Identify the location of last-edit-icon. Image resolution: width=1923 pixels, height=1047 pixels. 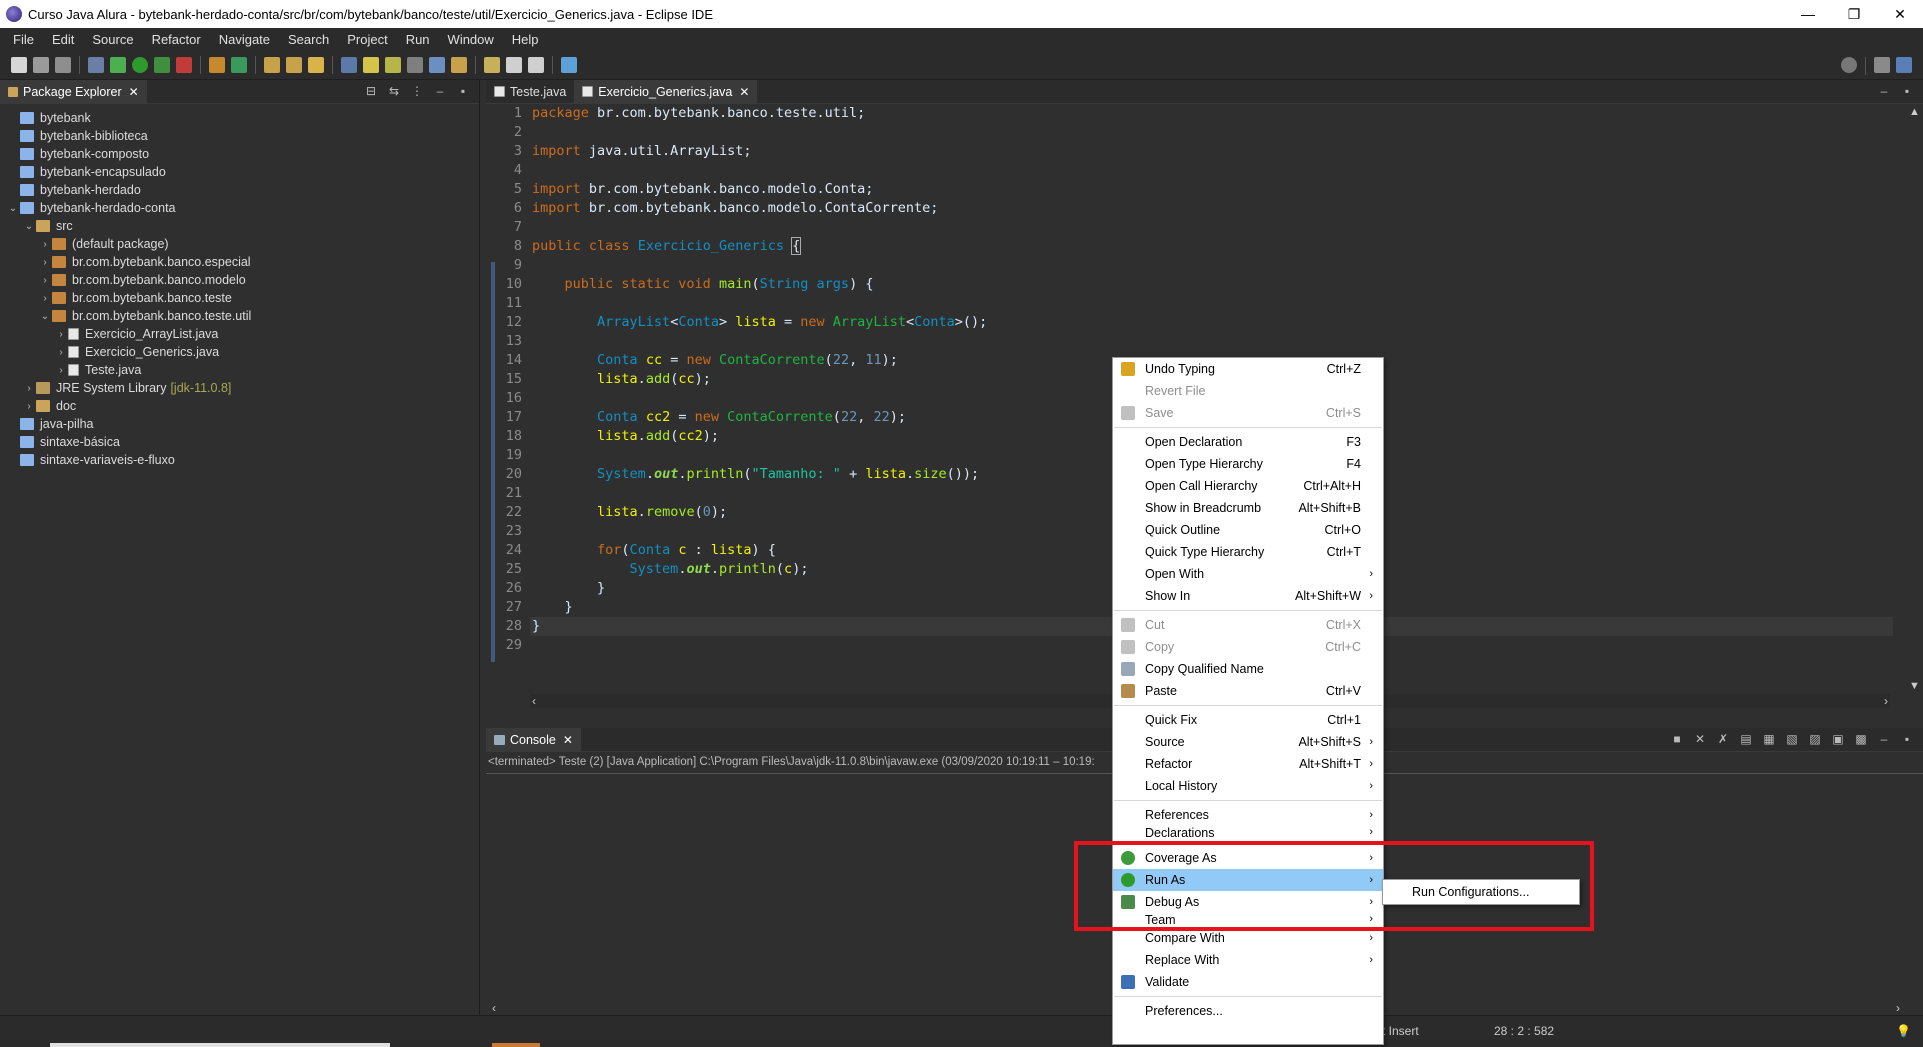
(492, 64).